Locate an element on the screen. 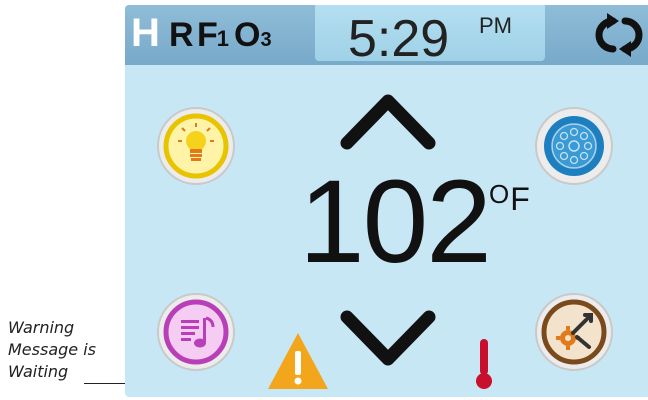 The image size is (648, 400). filter-indicator: F1 is located at coordinates (213, 35).